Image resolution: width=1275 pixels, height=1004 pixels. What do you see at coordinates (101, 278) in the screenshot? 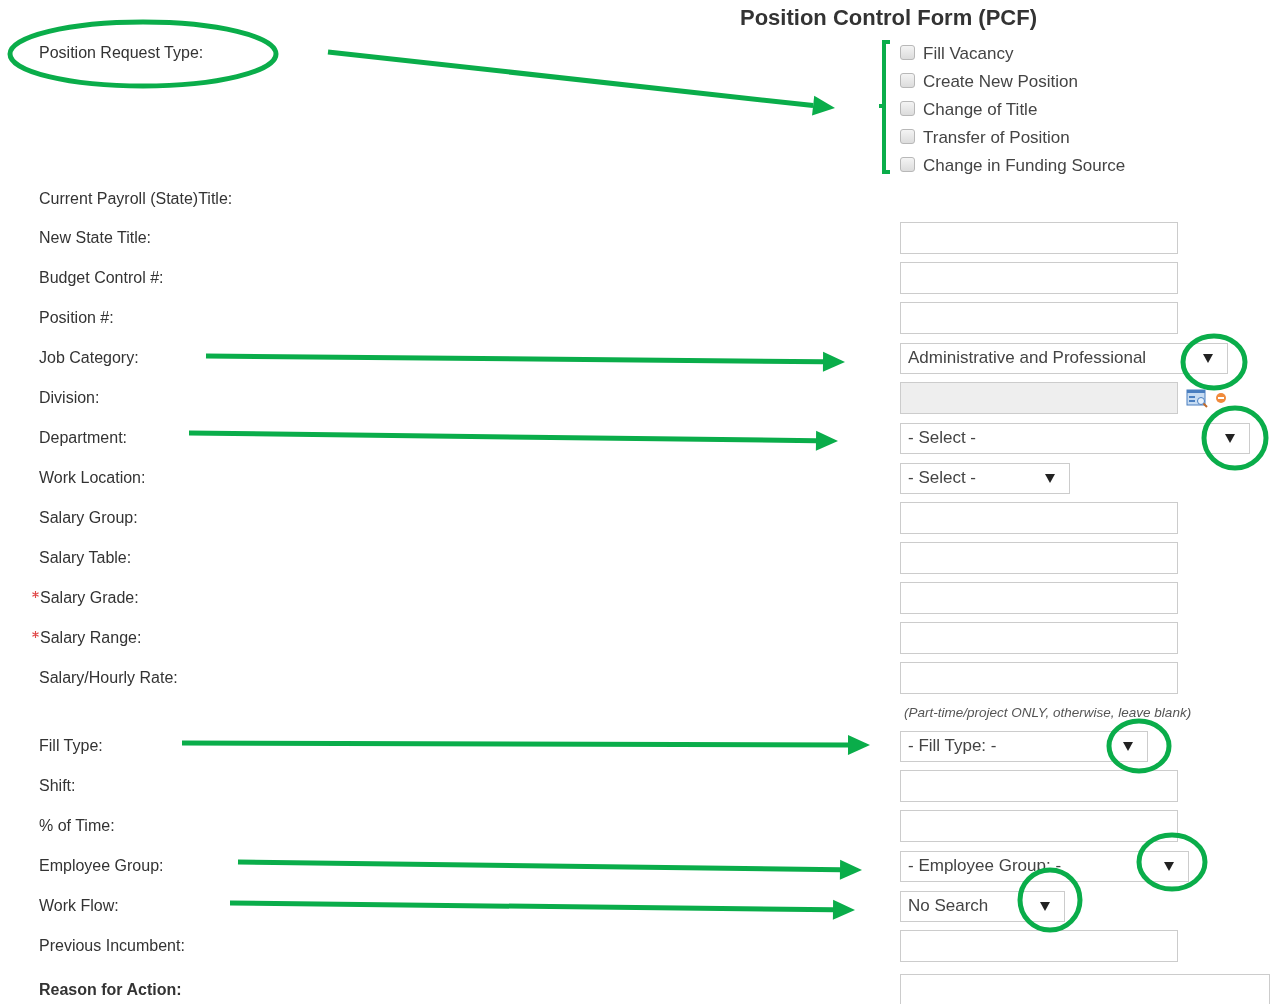
I see `field-label: Budget Control #:` at bounding box center [101, 278].